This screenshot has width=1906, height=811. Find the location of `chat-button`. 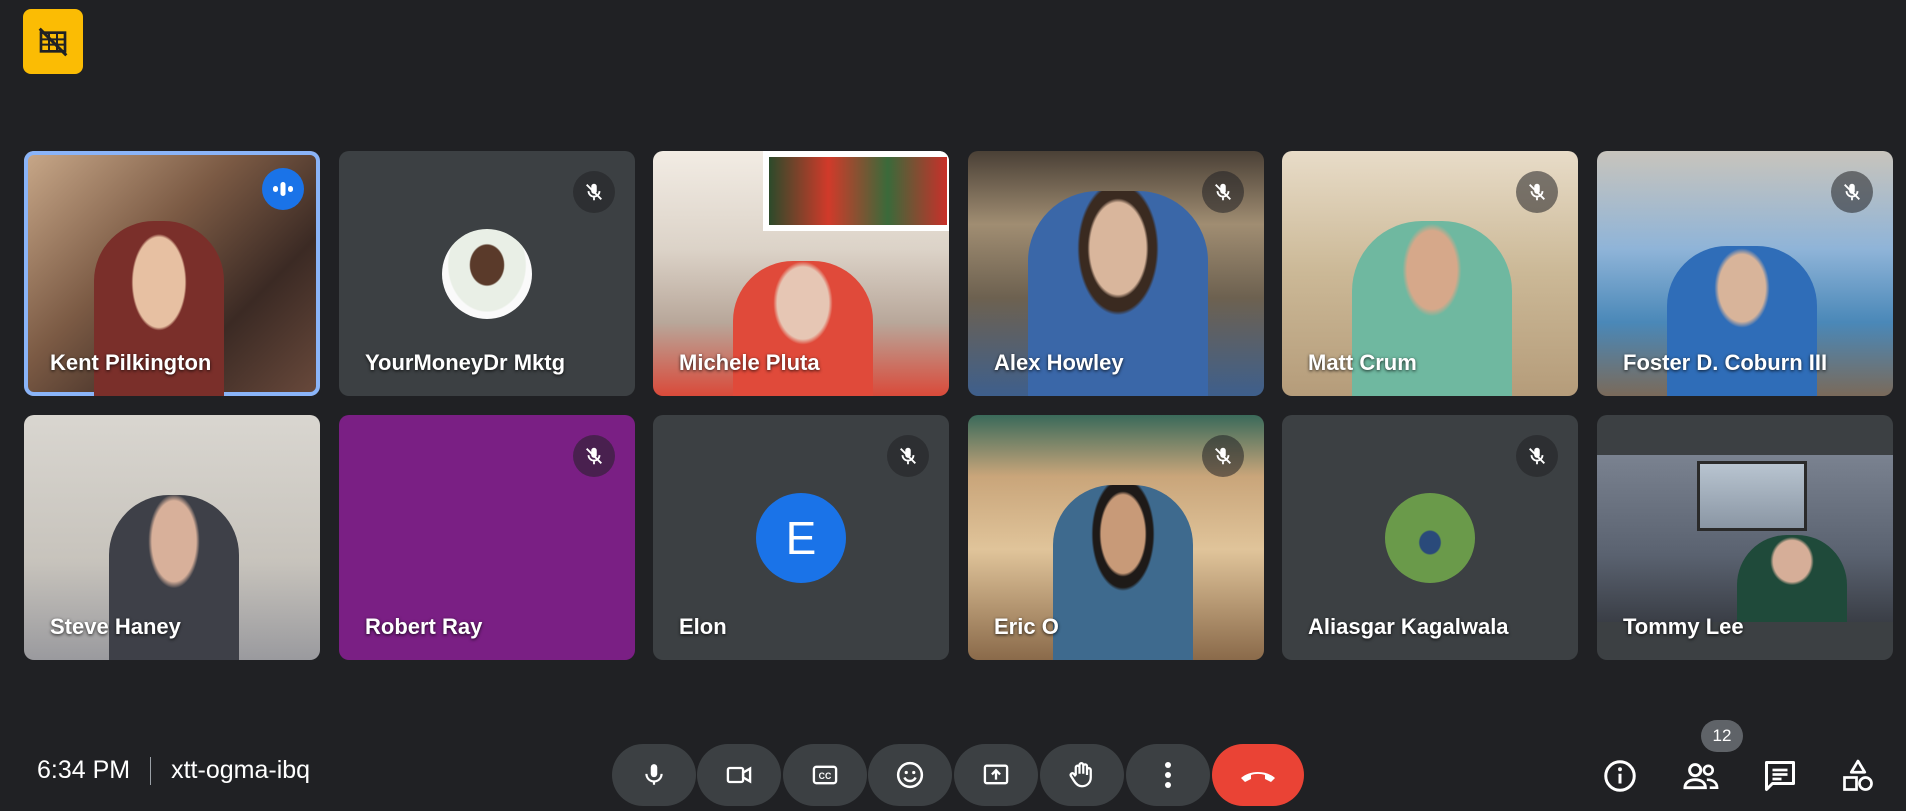

chat-button is located at coordinates (1780, 776).